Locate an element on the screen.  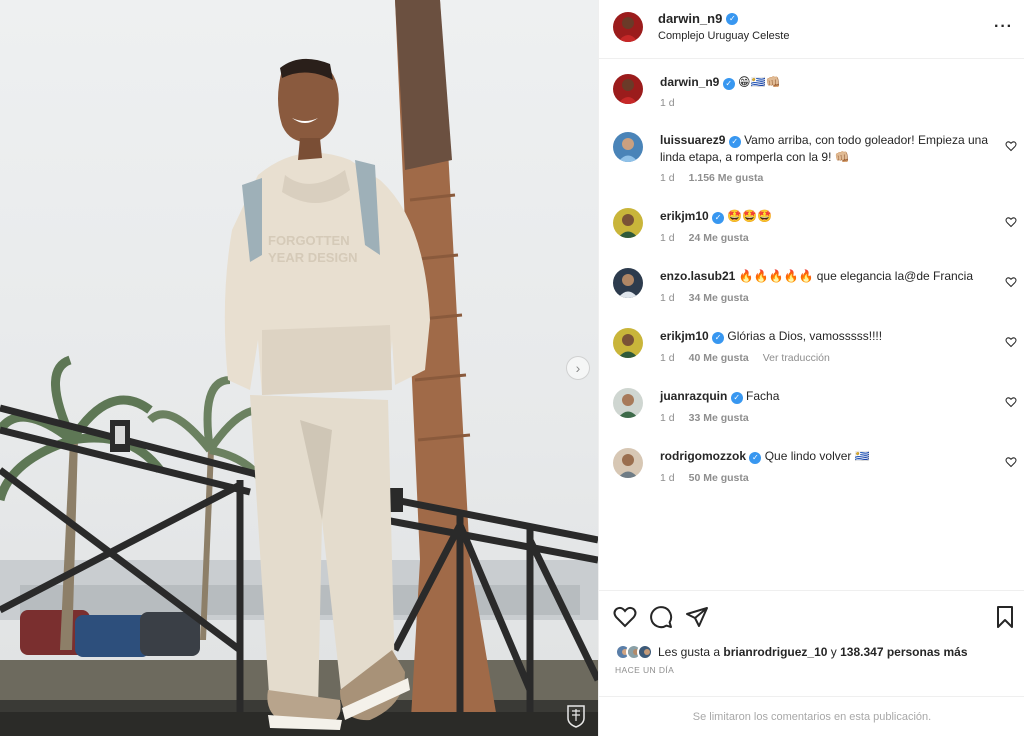
next-photo-button: › is located at coordinates (578, 368).